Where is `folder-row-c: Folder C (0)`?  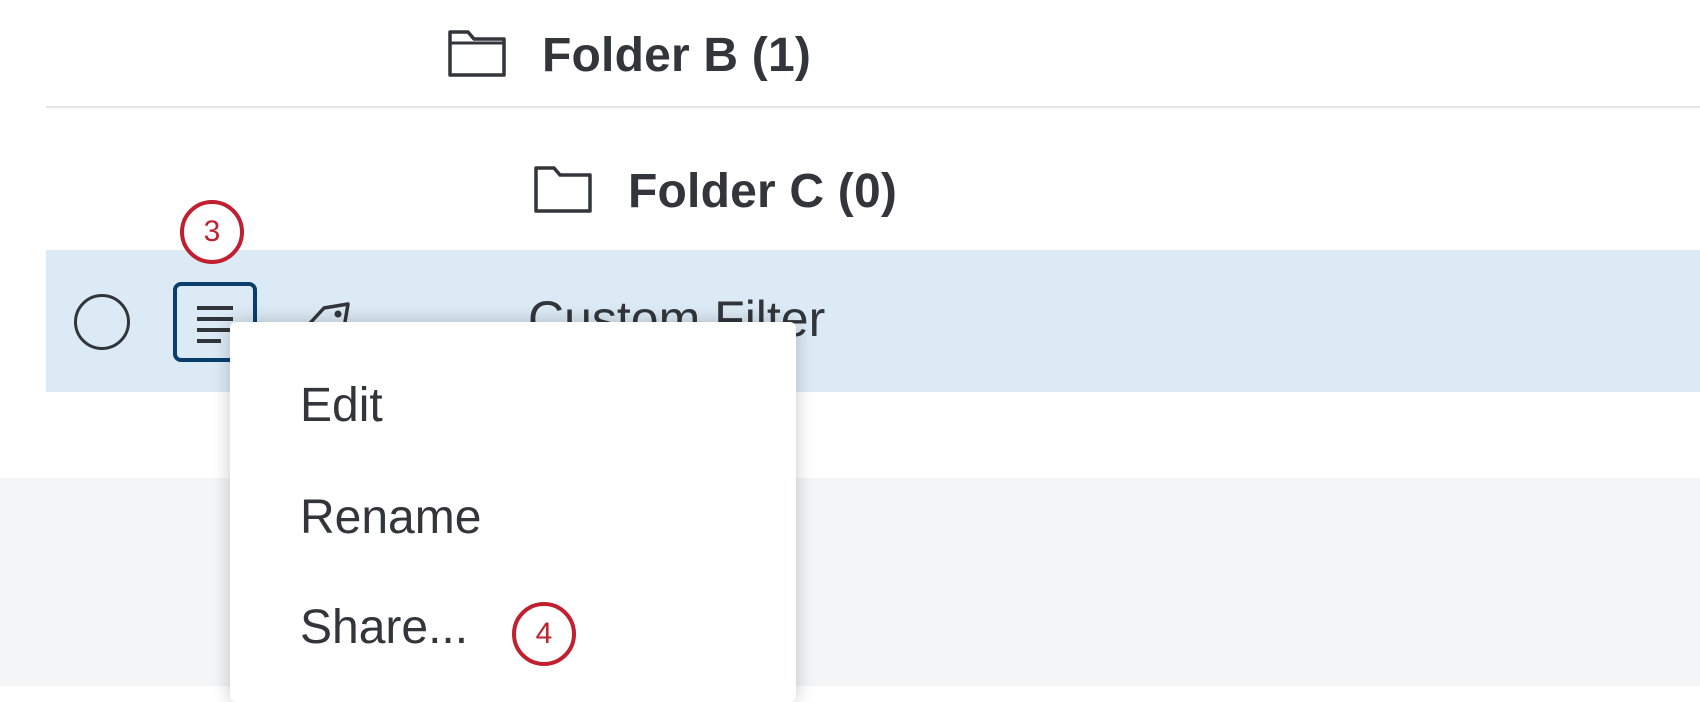 folder-row-c: Folder C (0) is located at coordinates (850, 190).